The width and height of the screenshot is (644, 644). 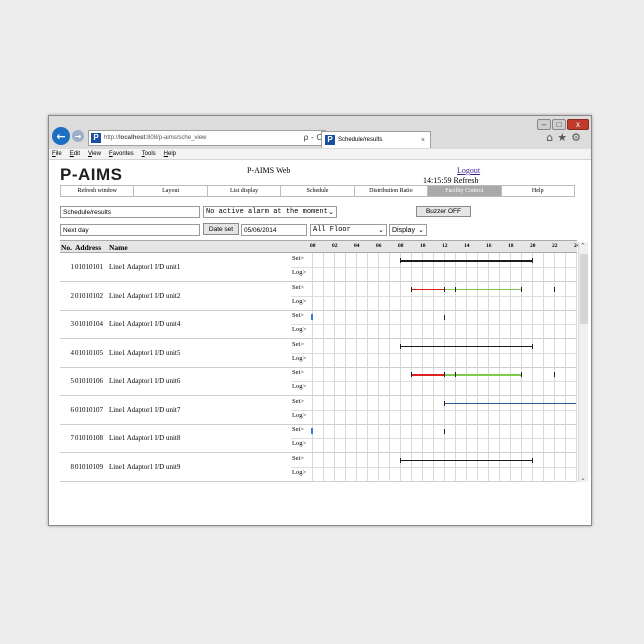 What do you see at coordinates (89, 295) in the screenshot?
I see `row-address: 01010102` at bounding box center [89, 295].